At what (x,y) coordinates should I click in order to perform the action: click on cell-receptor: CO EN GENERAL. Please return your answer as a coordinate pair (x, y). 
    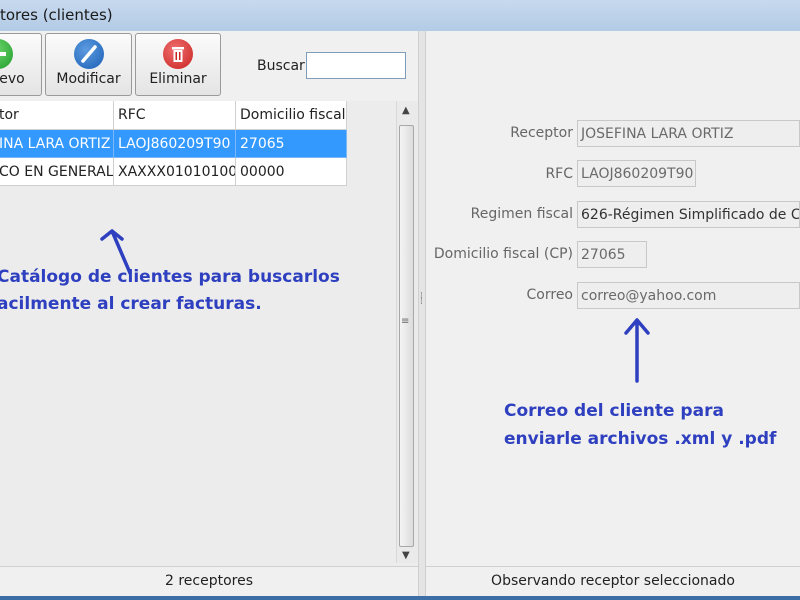
    Looking at the image, I should click on (57, 172).